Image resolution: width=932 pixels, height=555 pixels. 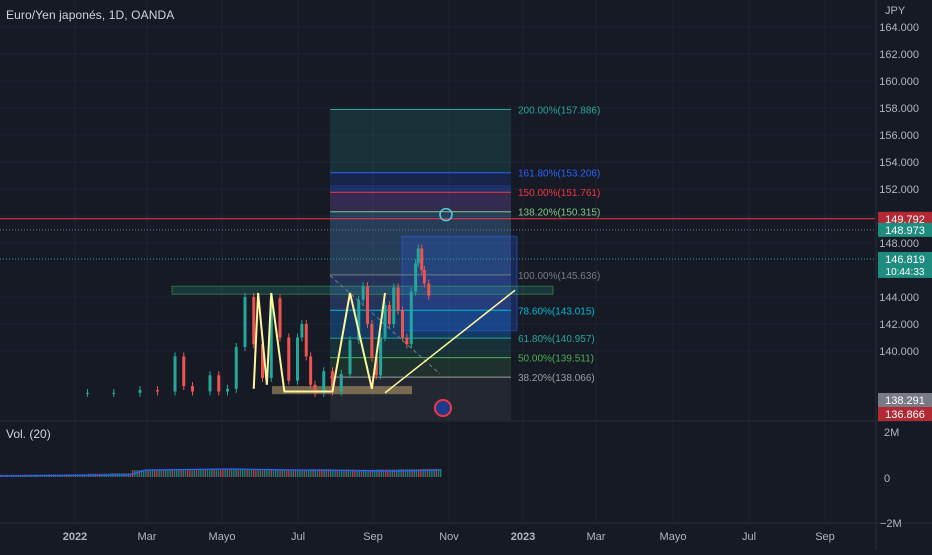 I want to click on time-tick-label: Mar, so click(x=147, y=537).